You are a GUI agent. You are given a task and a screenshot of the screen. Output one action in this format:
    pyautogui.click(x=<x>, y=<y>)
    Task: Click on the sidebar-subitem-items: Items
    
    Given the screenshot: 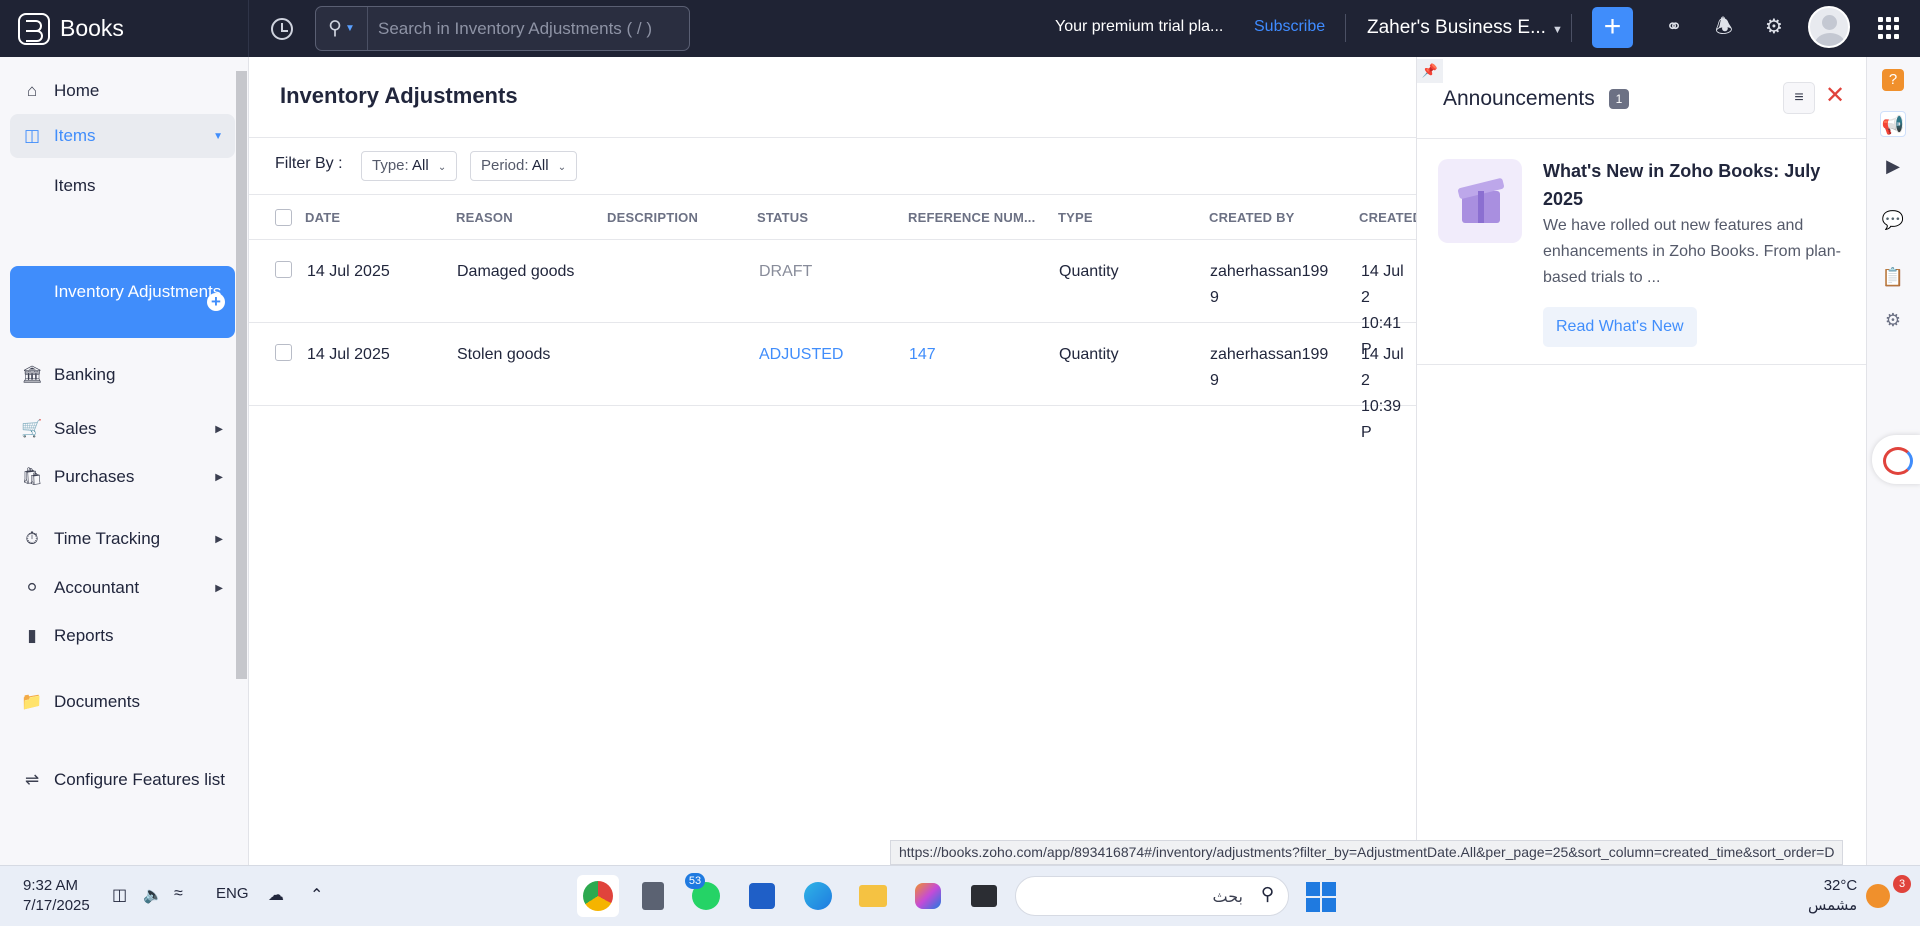 What is the action you would take?
    pyautogui.click(x=75, y=186)
    